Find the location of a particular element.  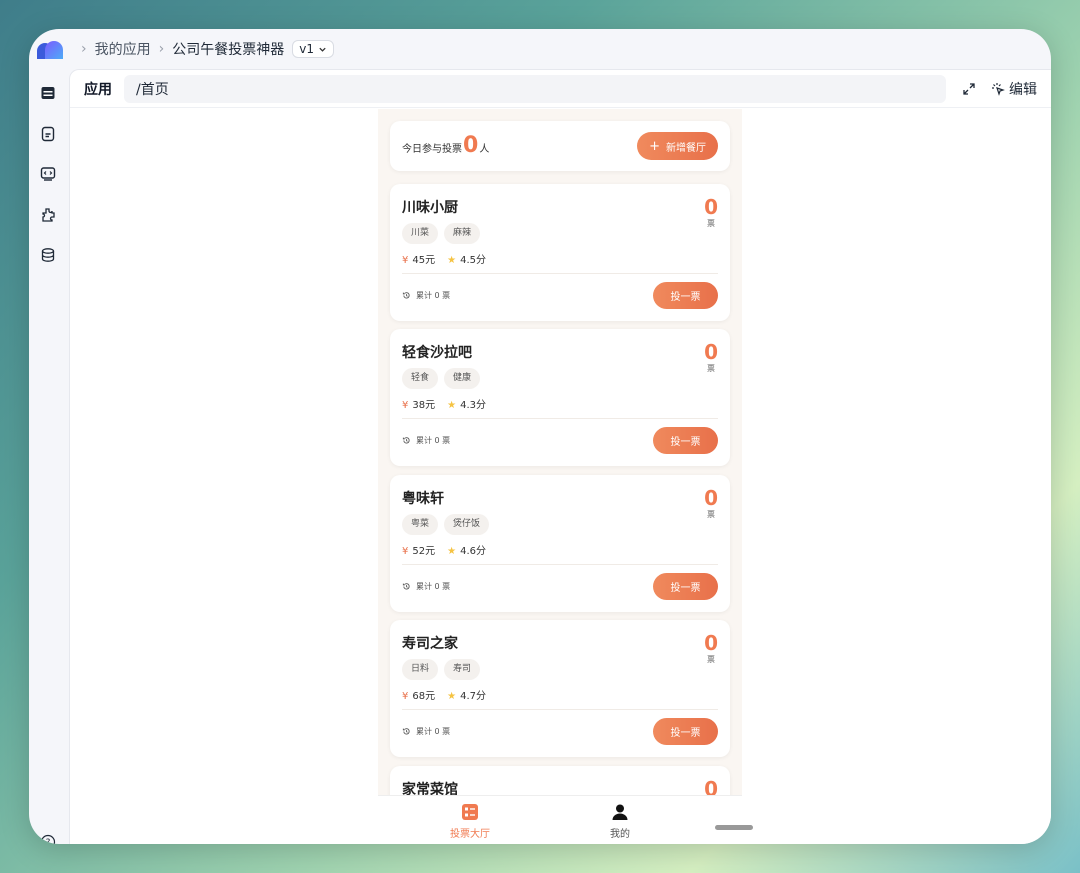

cuisine-tag: 寿司 is located at coordinates (462, 669).